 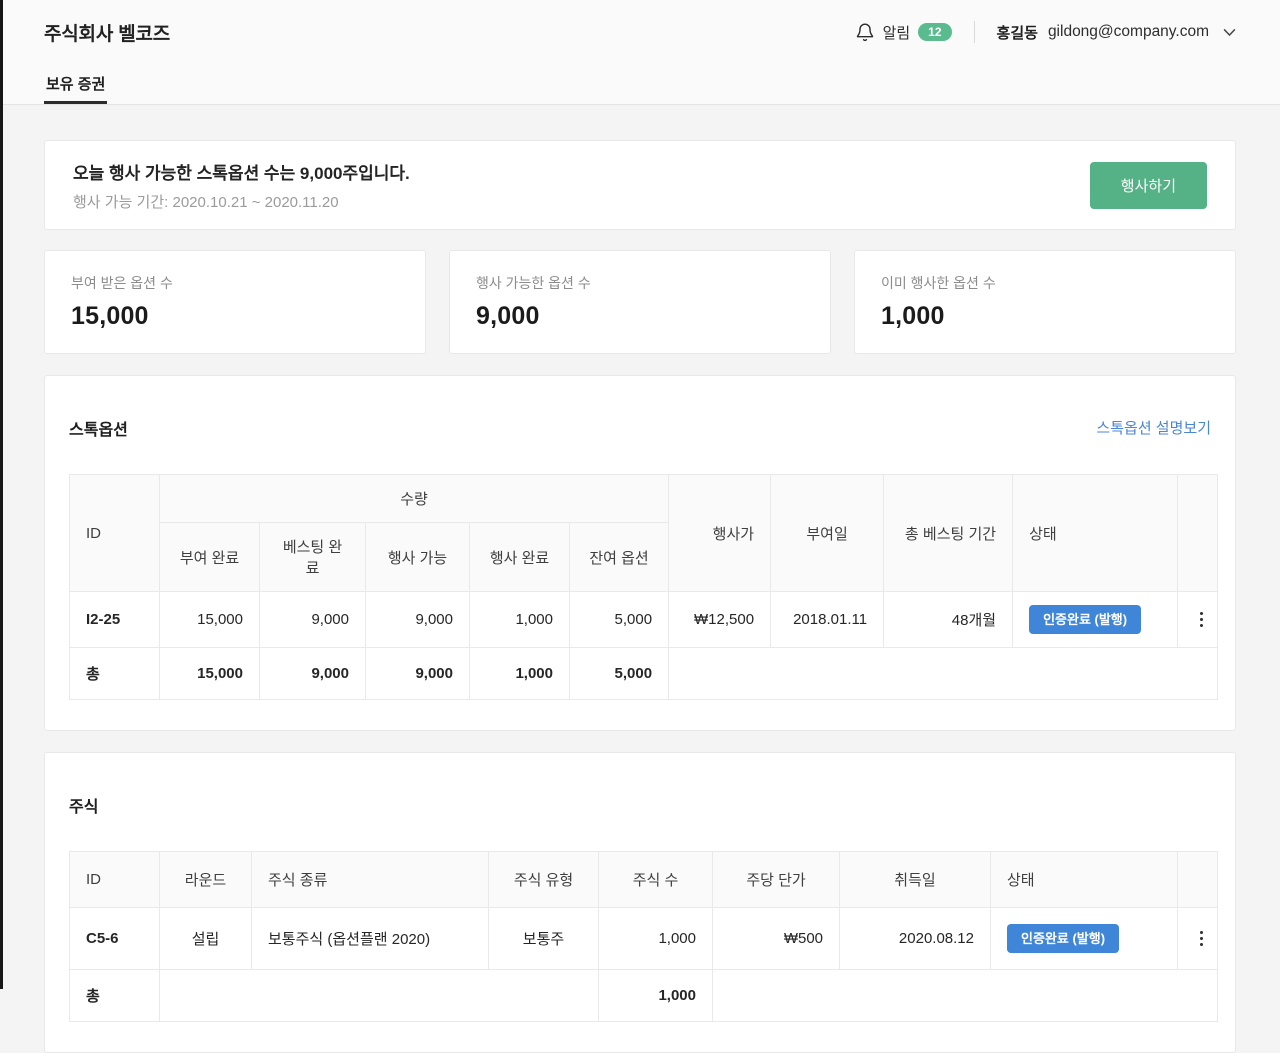 I want to click on stat-label: 행사 가능한 옵션 수, so click(x=533, y=283).